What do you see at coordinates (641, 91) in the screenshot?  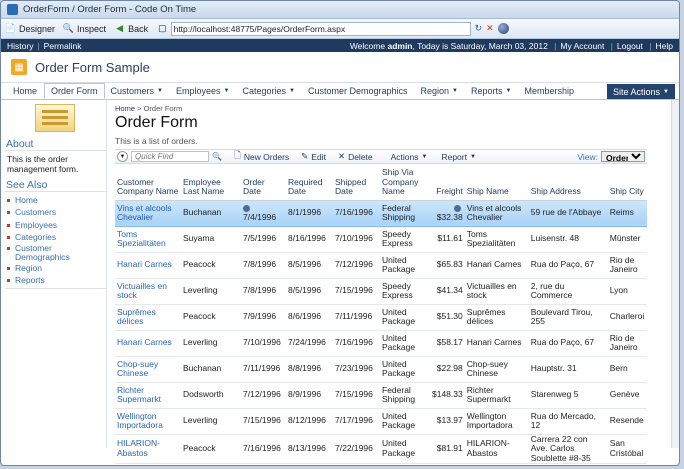 I see `site-actions-button: Site Actions ▼` at bounding box center [641, 91].